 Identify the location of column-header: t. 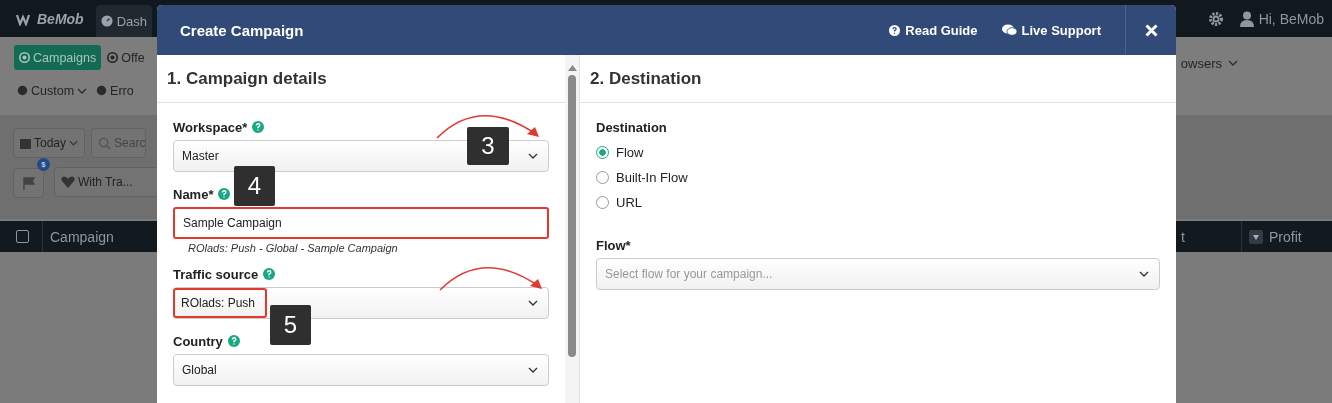
(1183, 236).